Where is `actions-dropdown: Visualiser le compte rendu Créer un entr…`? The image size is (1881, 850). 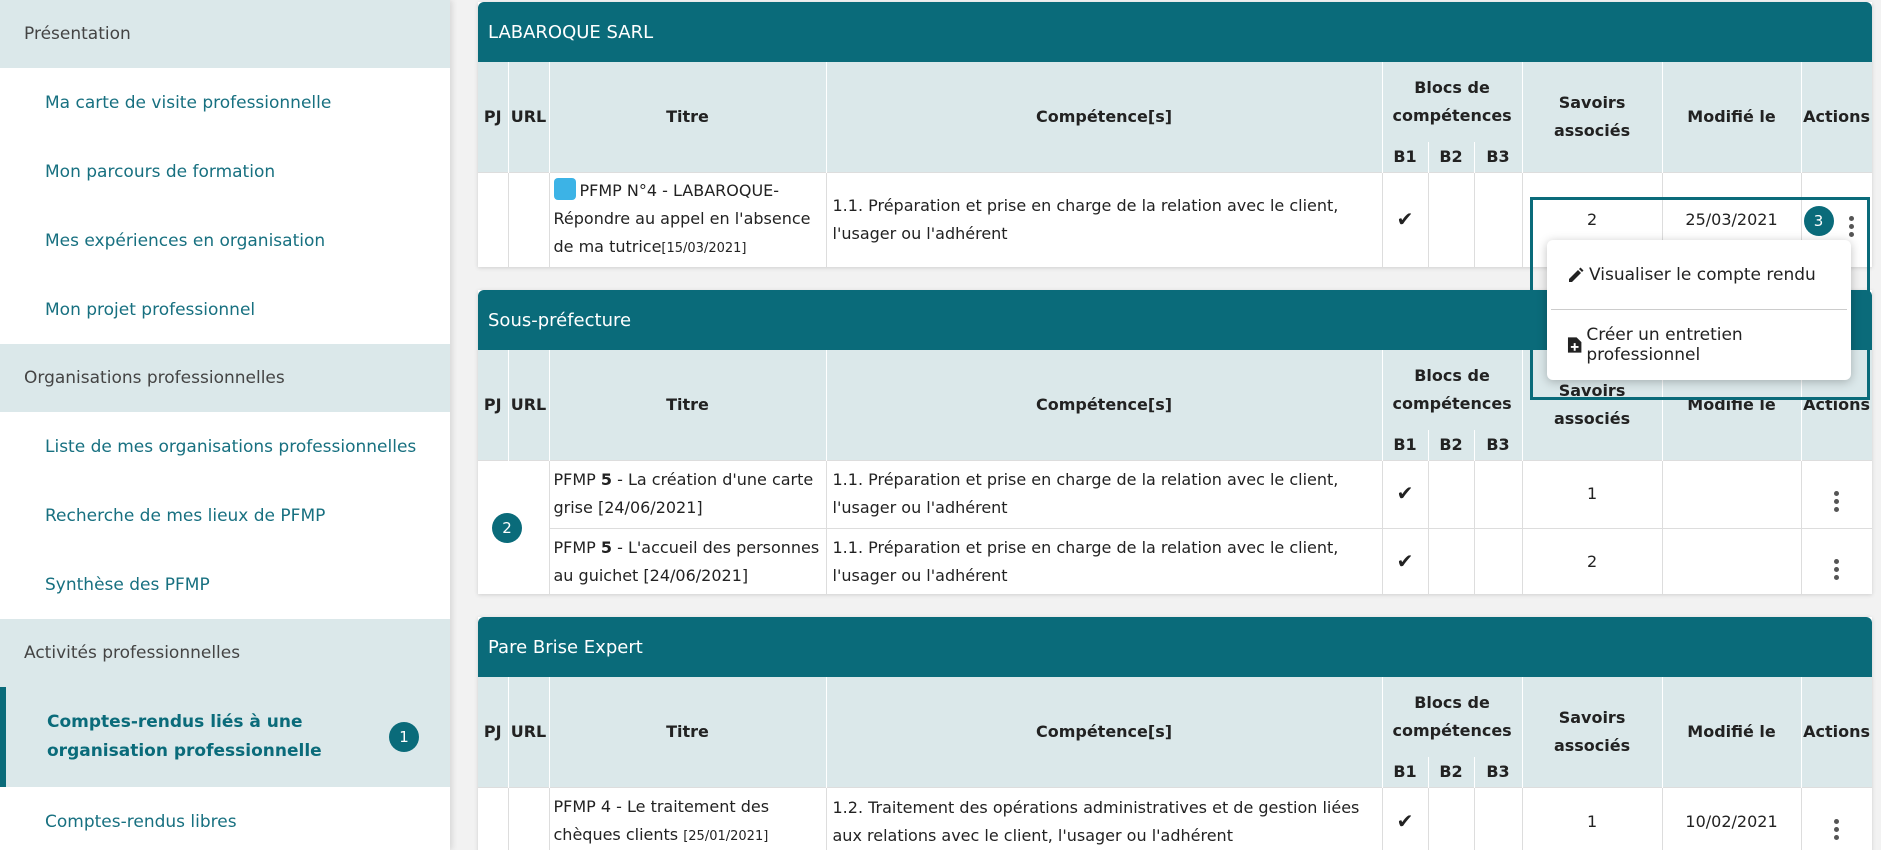 actions-dropdown: Visualiser le compte rendu Créer un entr… is located at coordinates (1699, 310).